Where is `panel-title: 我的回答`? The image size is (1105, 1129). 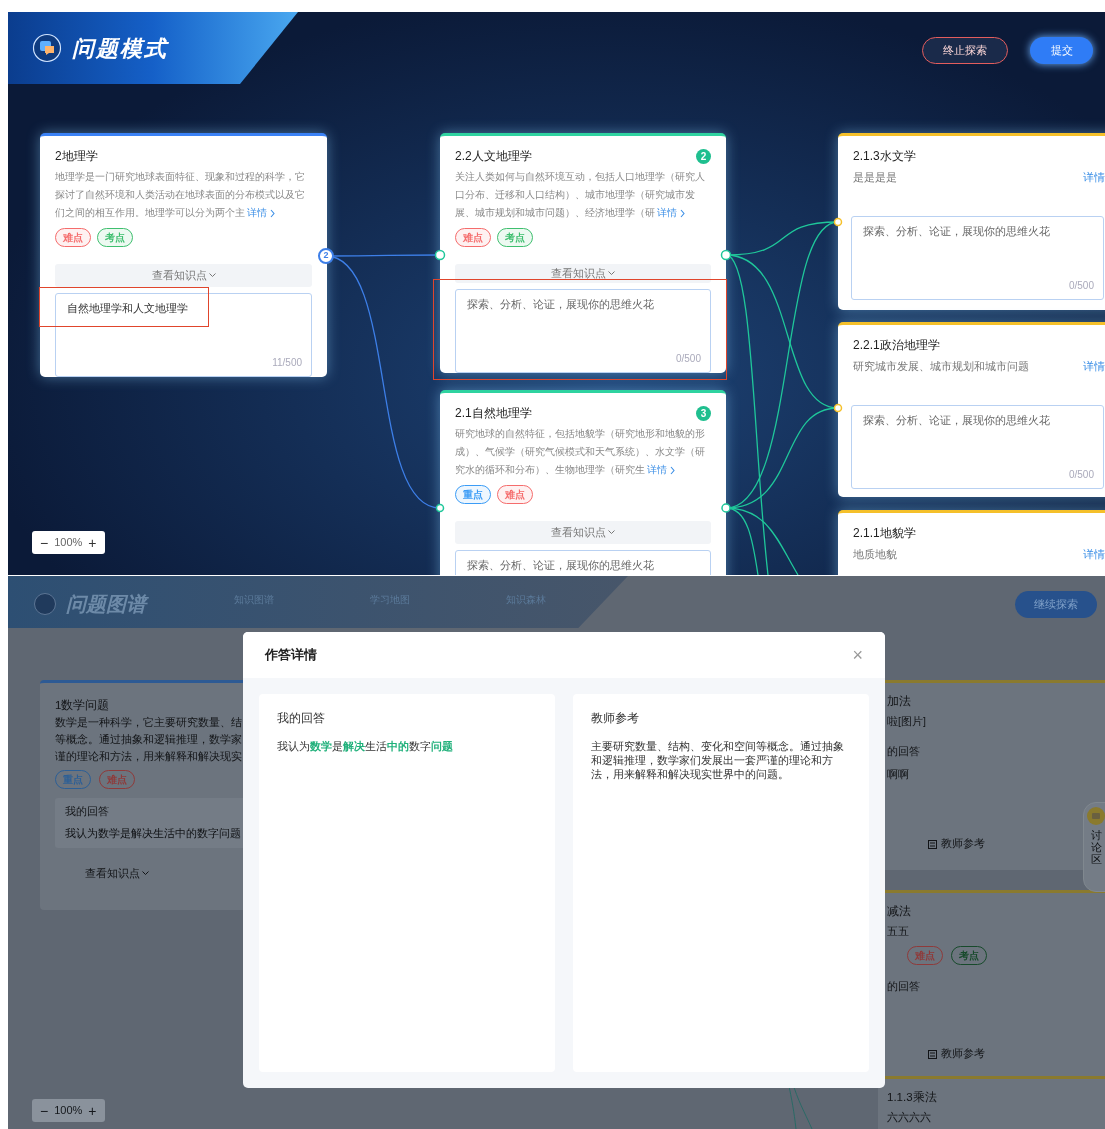
panel-title: 我的回答 is located at coordinates (301, 718).